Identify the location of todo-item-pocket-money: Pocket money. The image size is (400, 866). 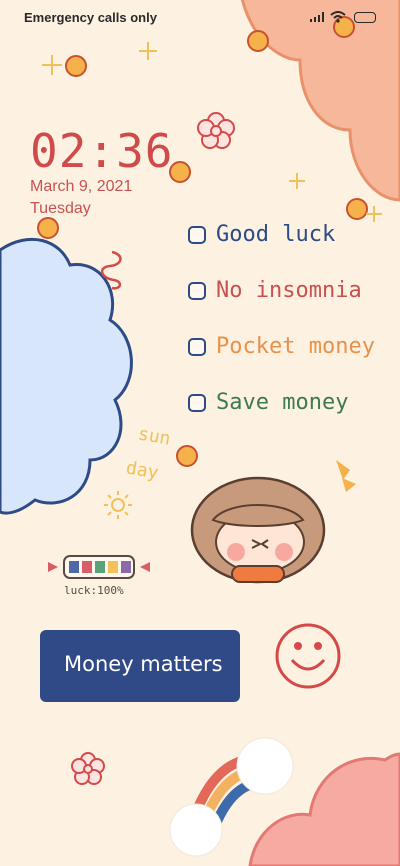
(281, 346).